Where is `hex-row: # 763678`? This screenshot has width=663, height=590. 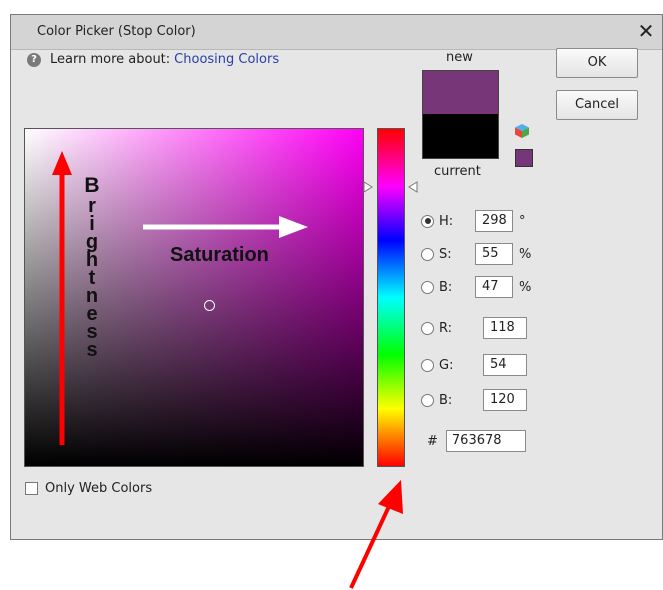 hex-row: # 763678 is located at coordinates (476, 441).